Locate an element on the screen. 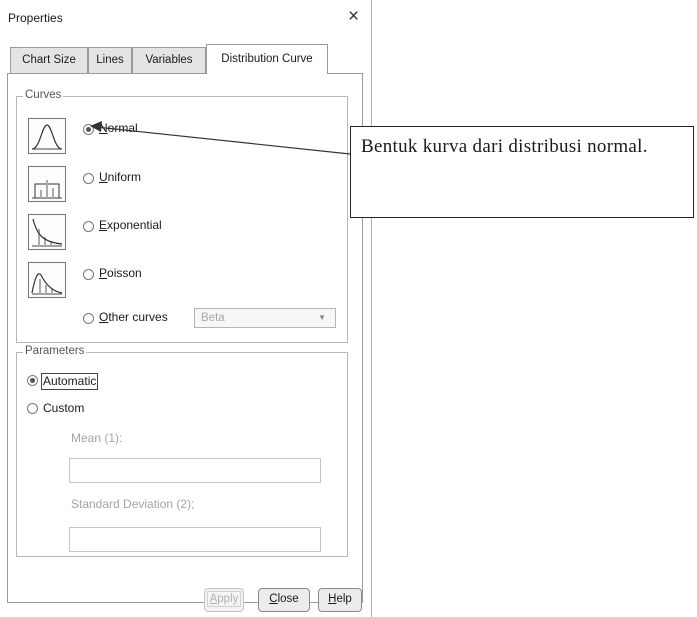 The width and height of the screenshot is (697, 617). automatic-radio is located at coordinates (32, 380).